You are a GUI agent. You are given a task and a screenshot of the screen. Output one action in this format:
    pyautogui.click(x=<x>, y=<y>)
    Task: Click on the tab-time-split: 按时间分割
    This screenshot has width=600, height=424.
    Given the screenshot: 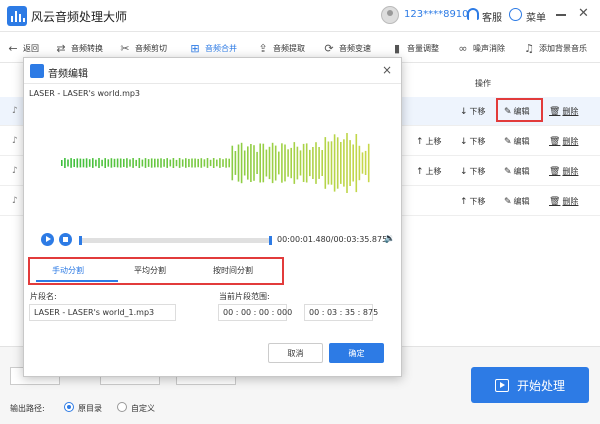 What is the action you would take?
    pyautogui.click(x=233, y=270)
    